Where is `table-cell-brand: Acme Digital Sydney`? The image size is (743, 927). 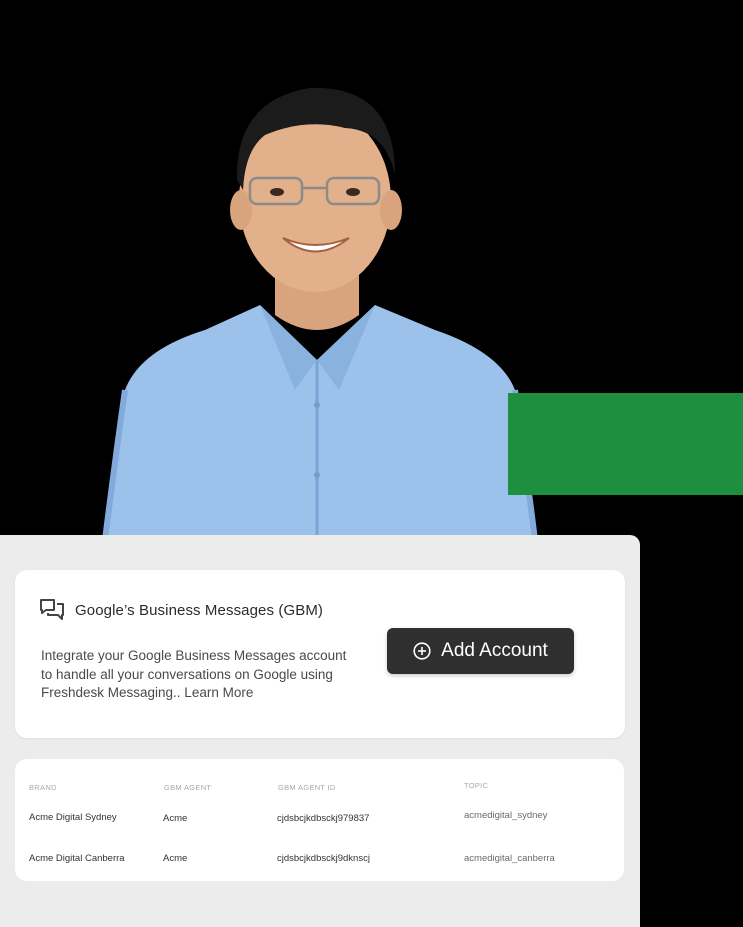
table-cell-brand: Acme Digital Sydney is located at coordinates (73, 817).